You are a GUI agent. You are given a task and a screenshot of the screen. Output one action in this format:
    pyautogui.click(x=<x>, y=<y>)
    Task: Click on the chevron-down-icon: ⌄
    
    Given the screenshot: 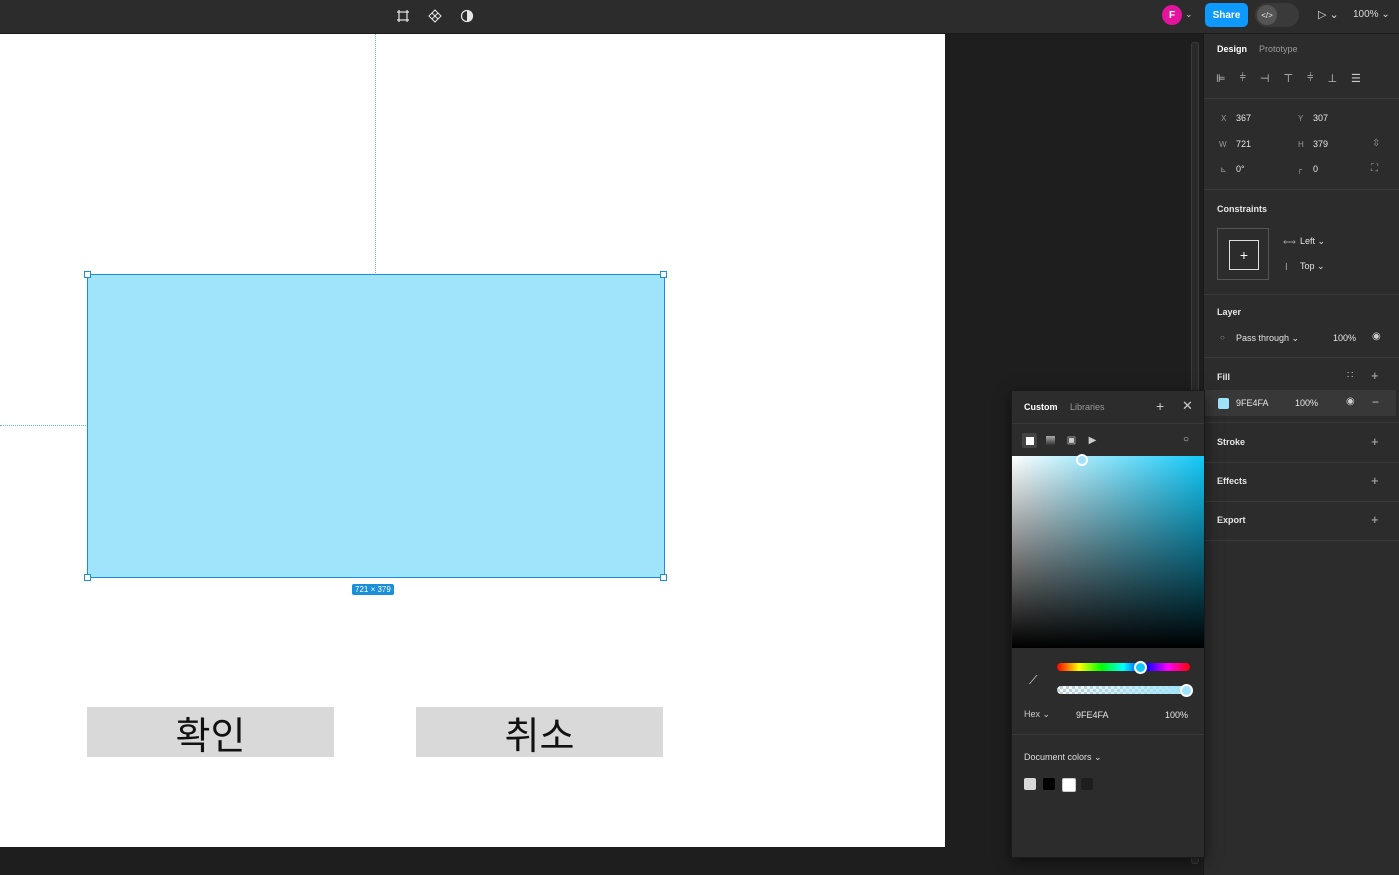 What is the action you would take?
    pyautogui.click(x=1189, y=14)
    